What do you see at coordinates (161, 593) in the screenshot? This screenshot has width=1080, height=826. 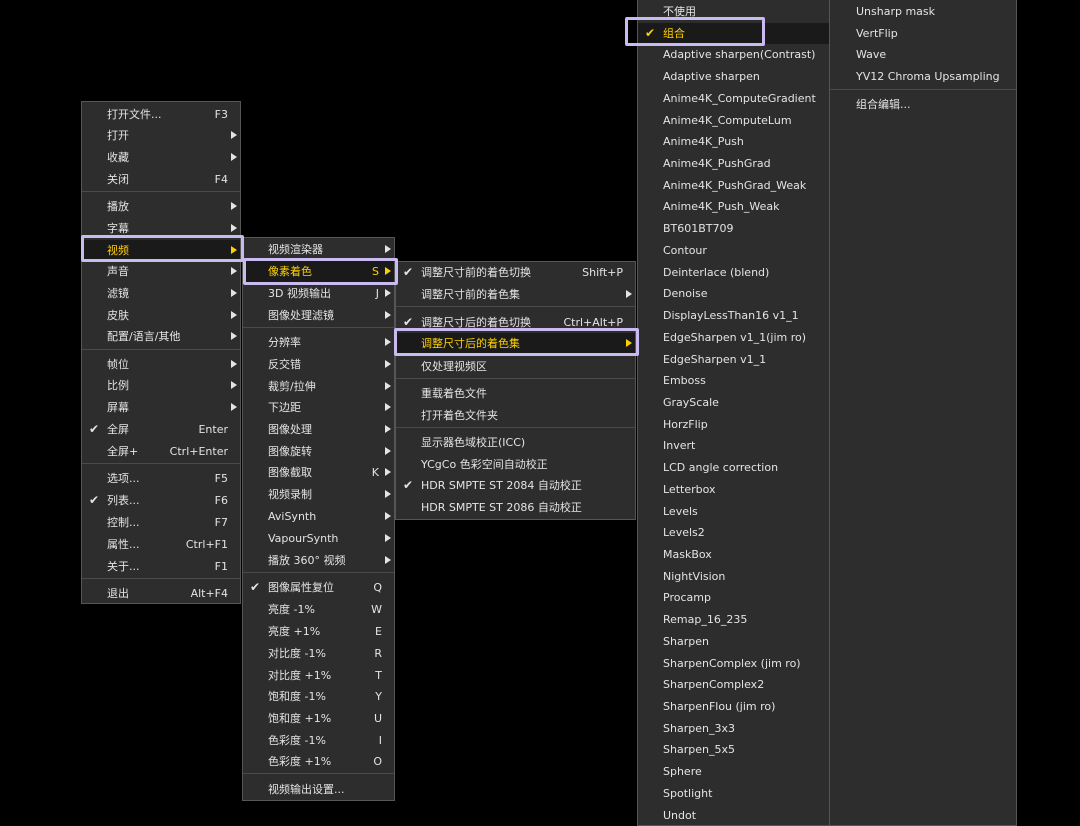 I see `menu-item-21: 退出 Alt+F4` at bounding box center [161, 593].